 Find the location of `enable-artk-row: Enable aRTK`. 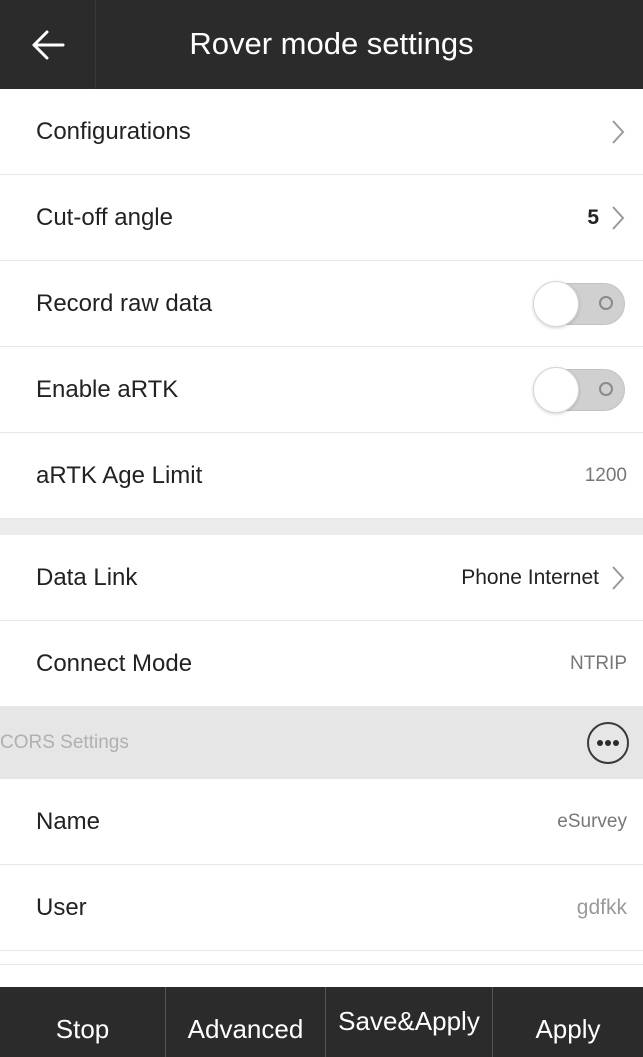

enable-artk-row: Enable aRTK is located at coordinates (321, 390).